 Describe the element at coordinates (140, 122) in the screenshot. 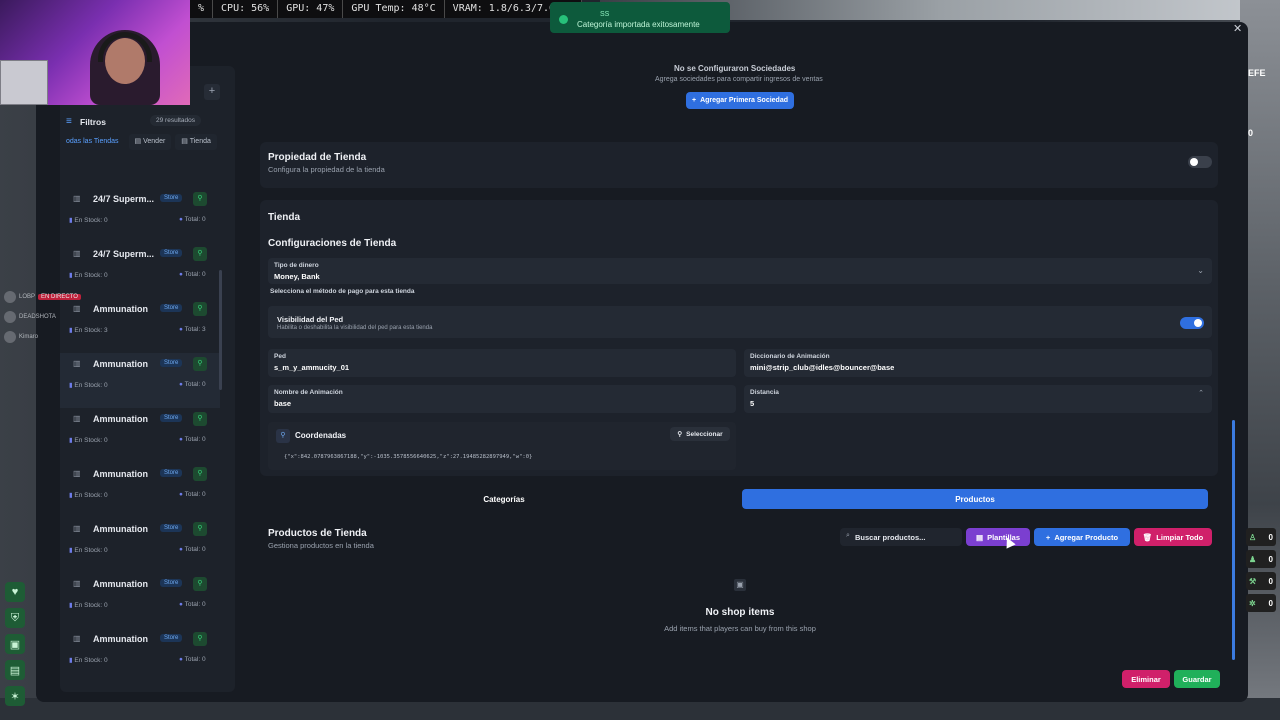

I see `filters-header: ≡ Filtros 29 resultados` at that location.